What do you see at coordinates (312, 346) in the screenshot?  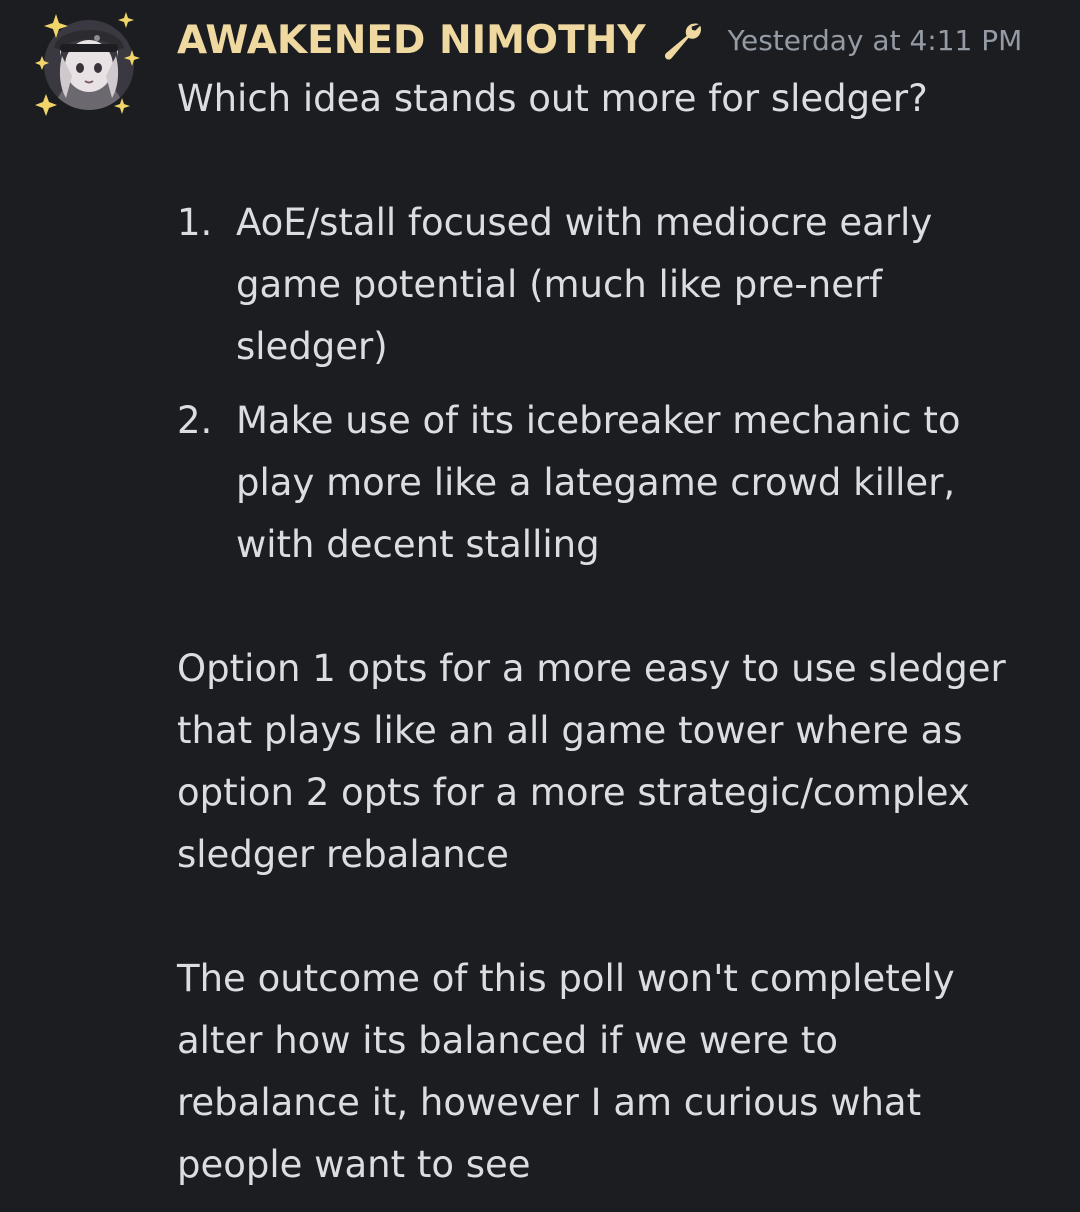 I see `option-line: sledger)` at bounding box center [312, 346].